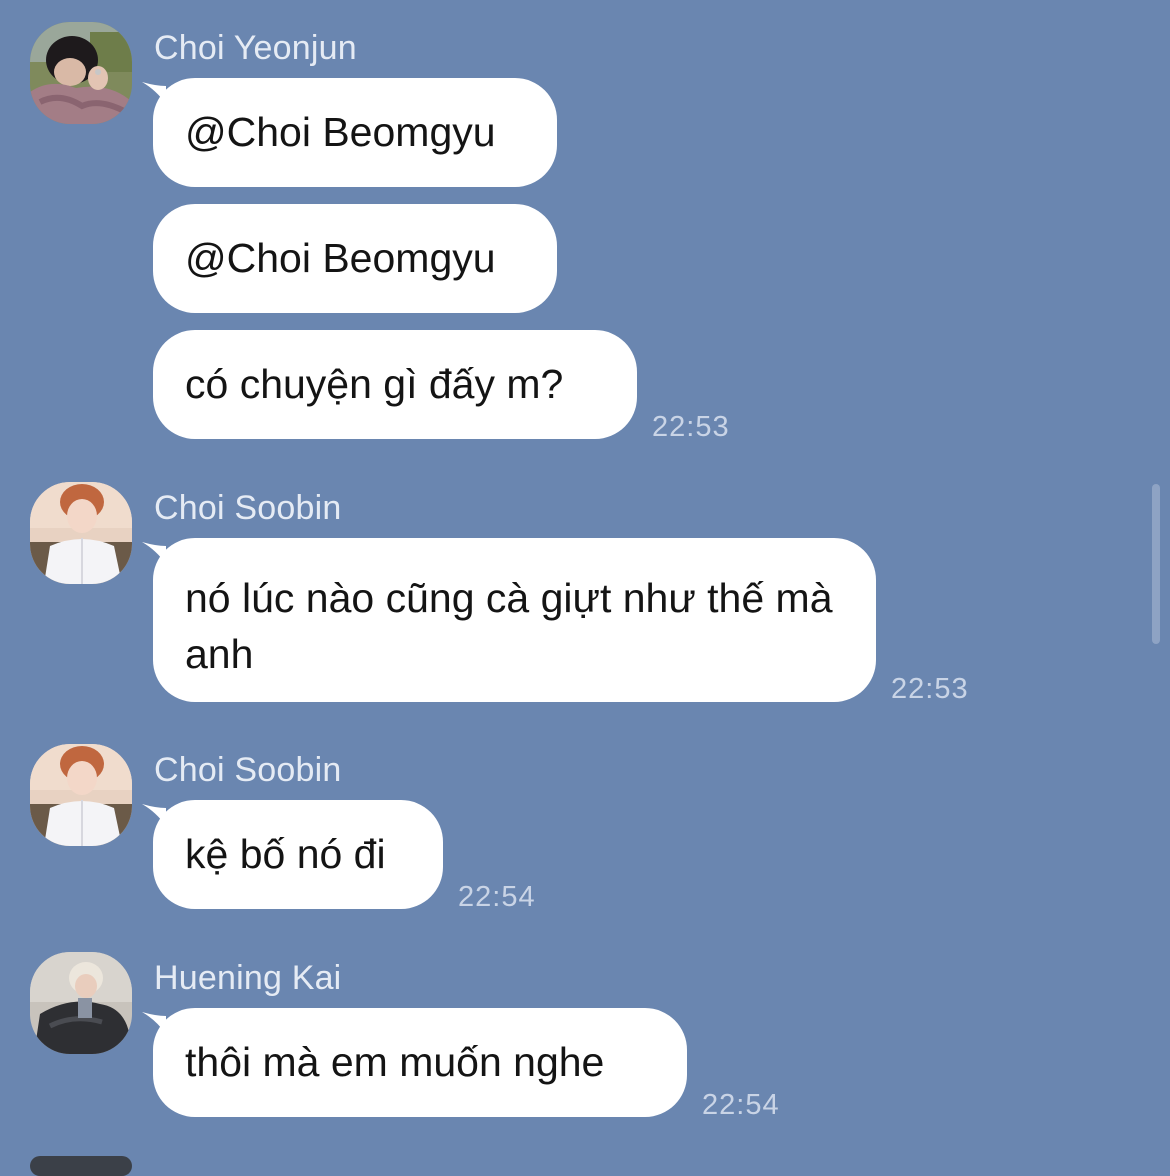  Describe the element at coordinates (81, 1003) in the screenshot. I see `avatar-kai-icon` at that location.